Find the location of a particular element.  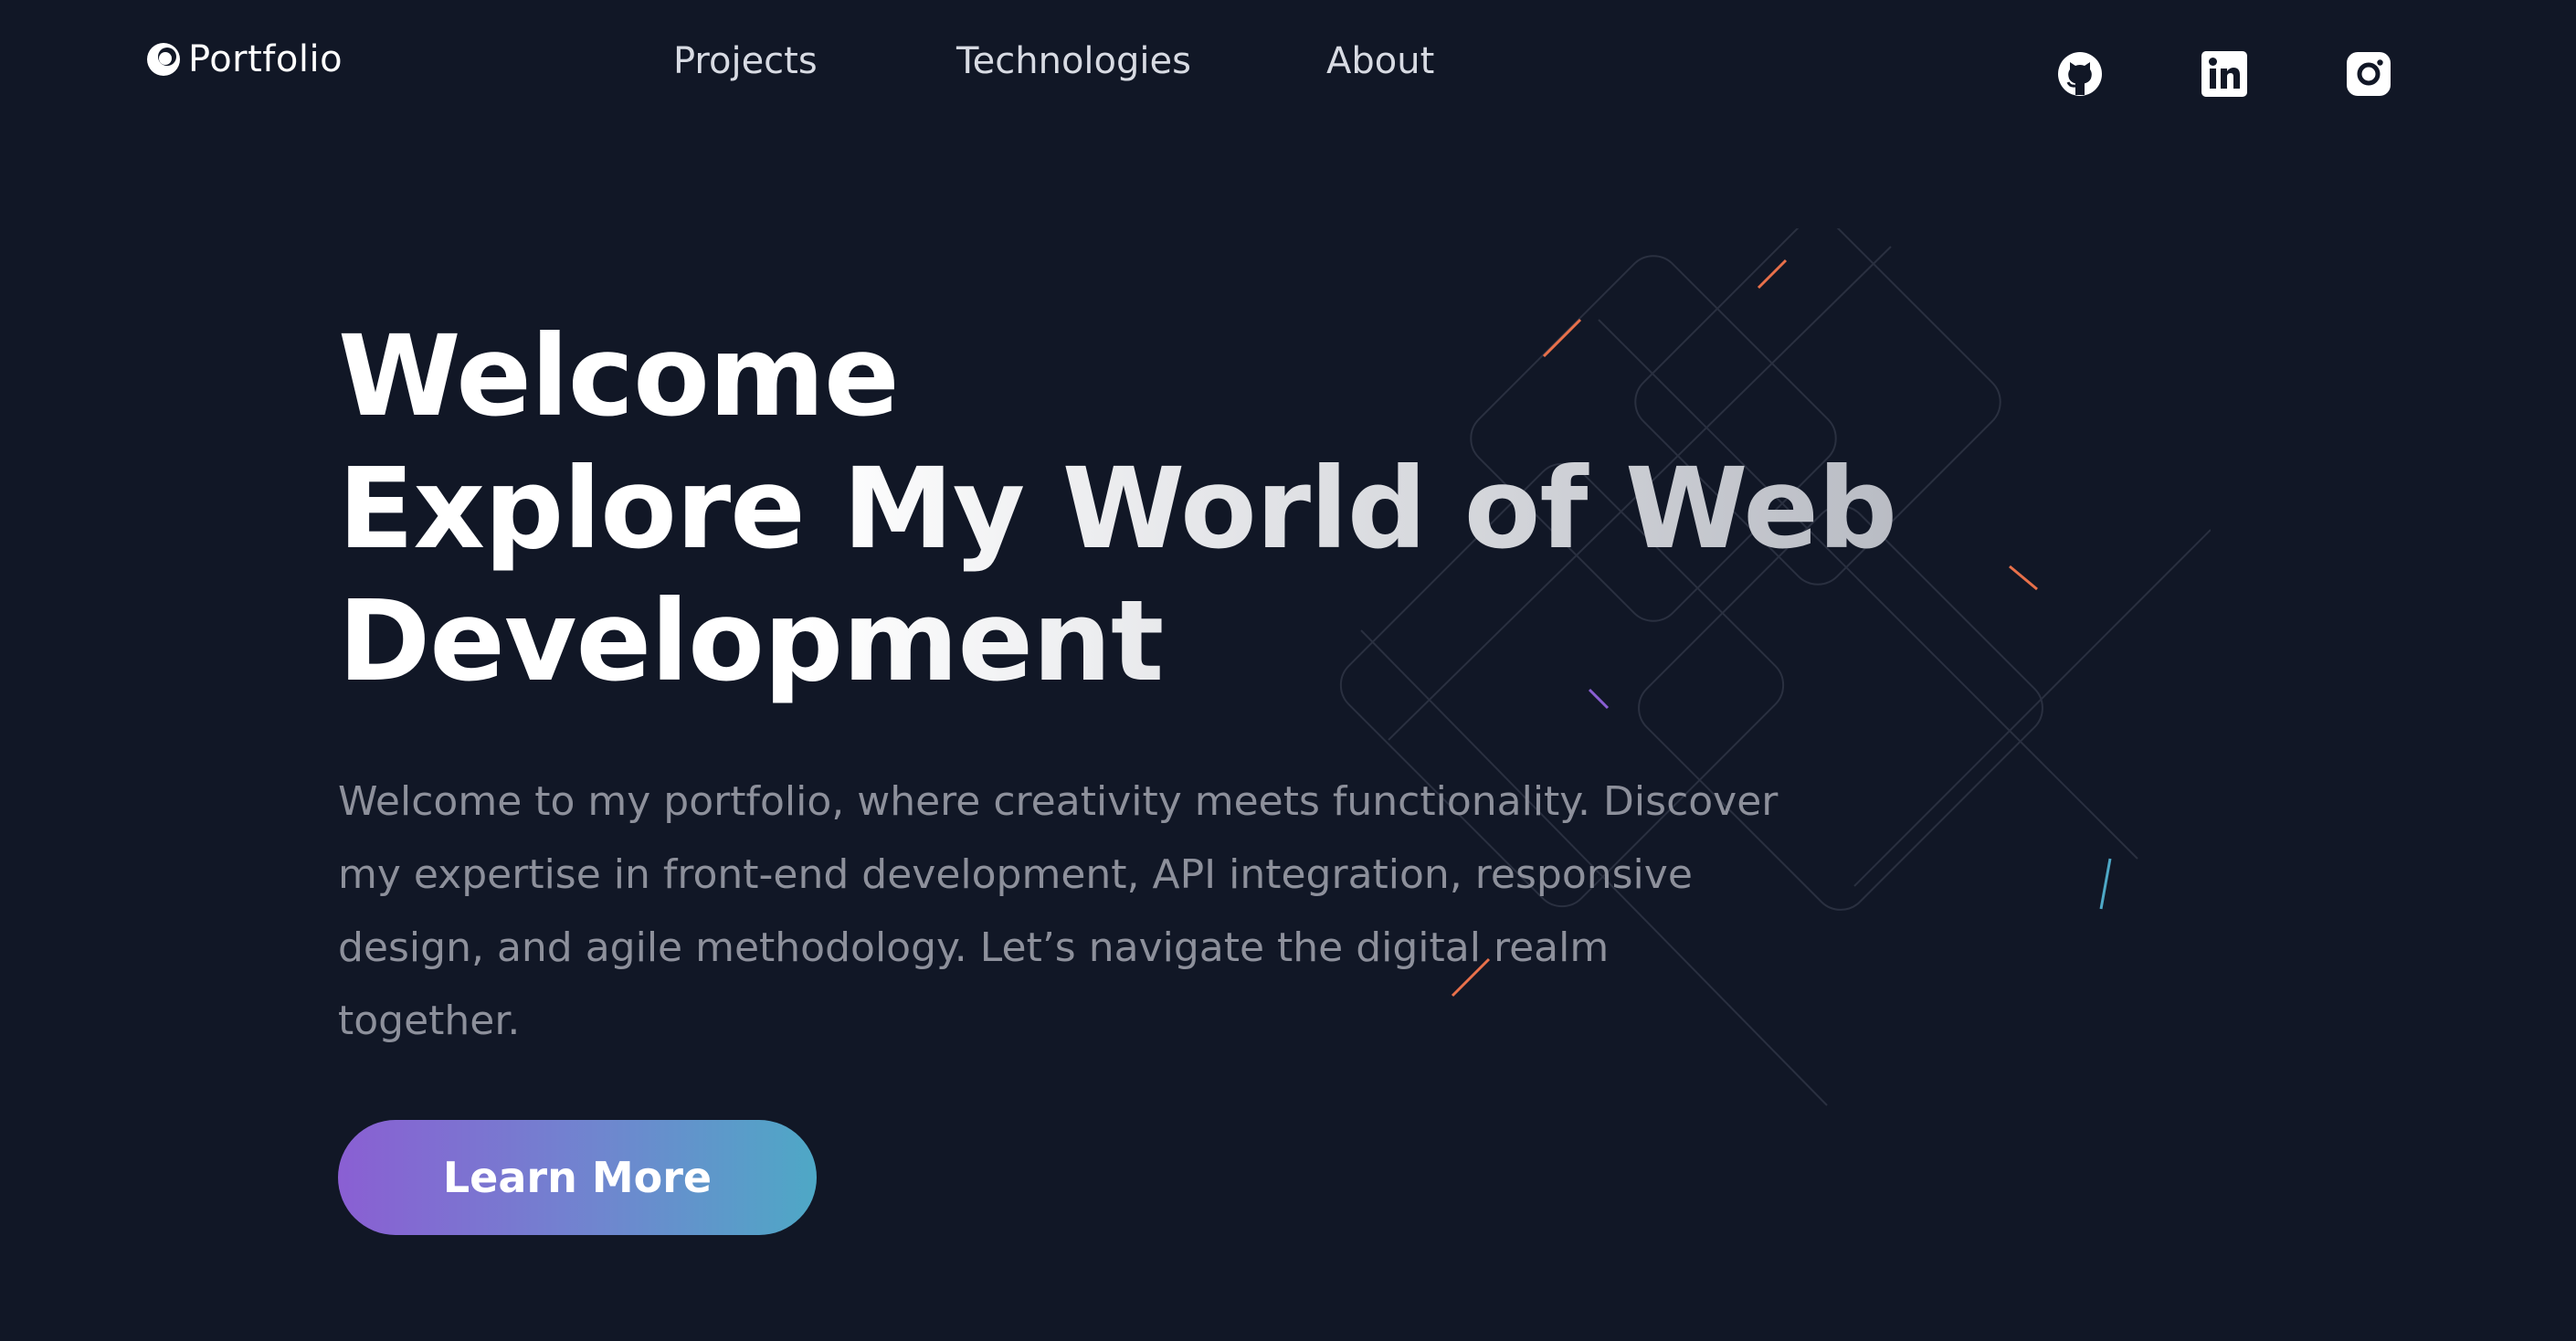

brand-logo: Portfolio is located at coordinates (243, 59).